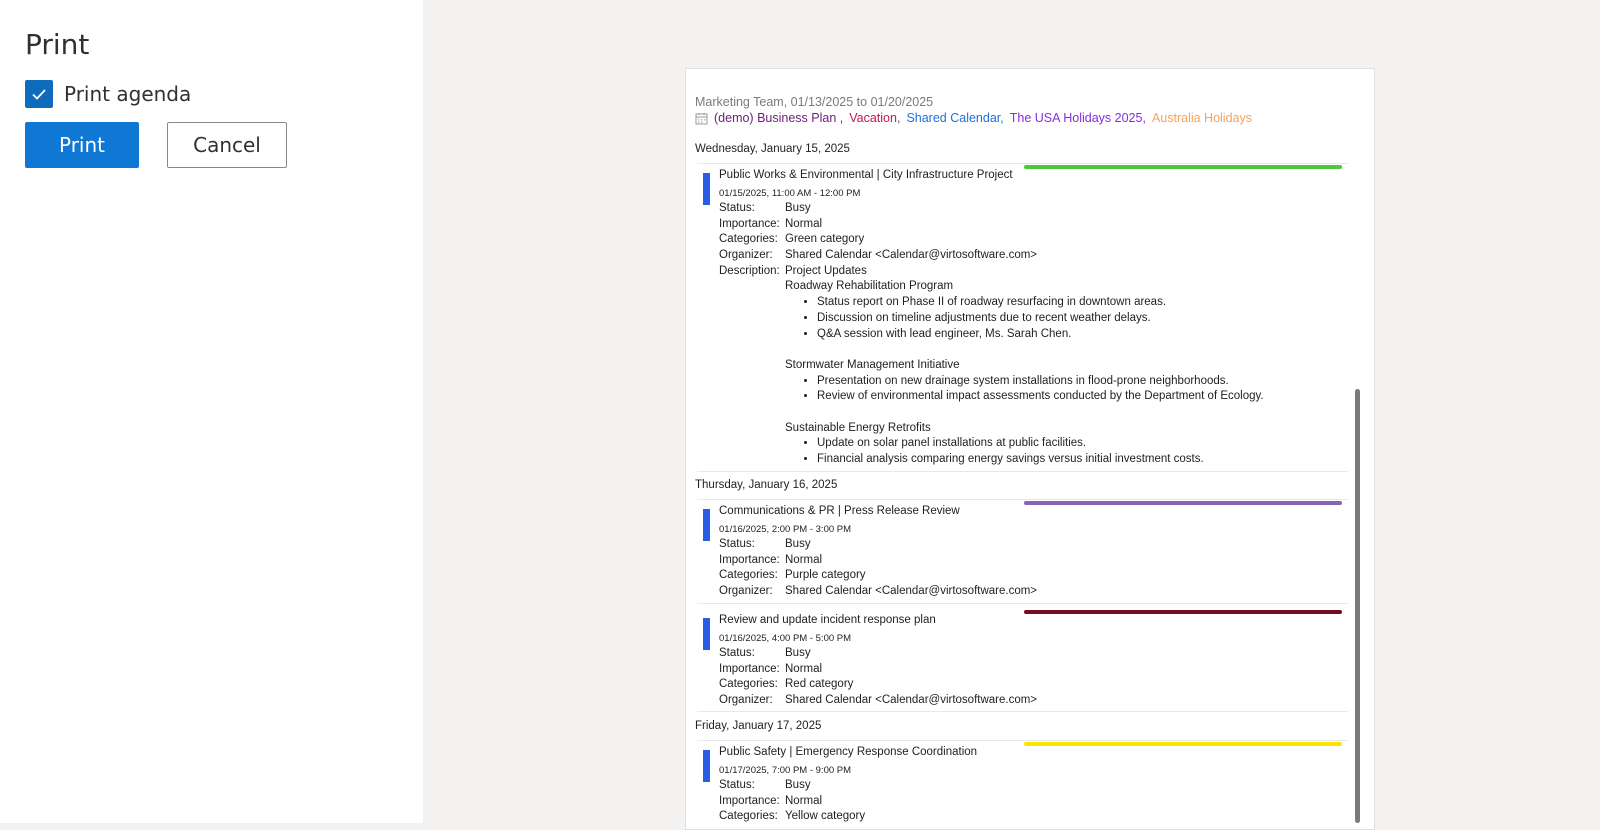 This screenshot has width=1600, height=830. Describe the element at coordinates (872, 364) in the screenshot. I see `description-heading: Stormwater Management Initiative` at that location.